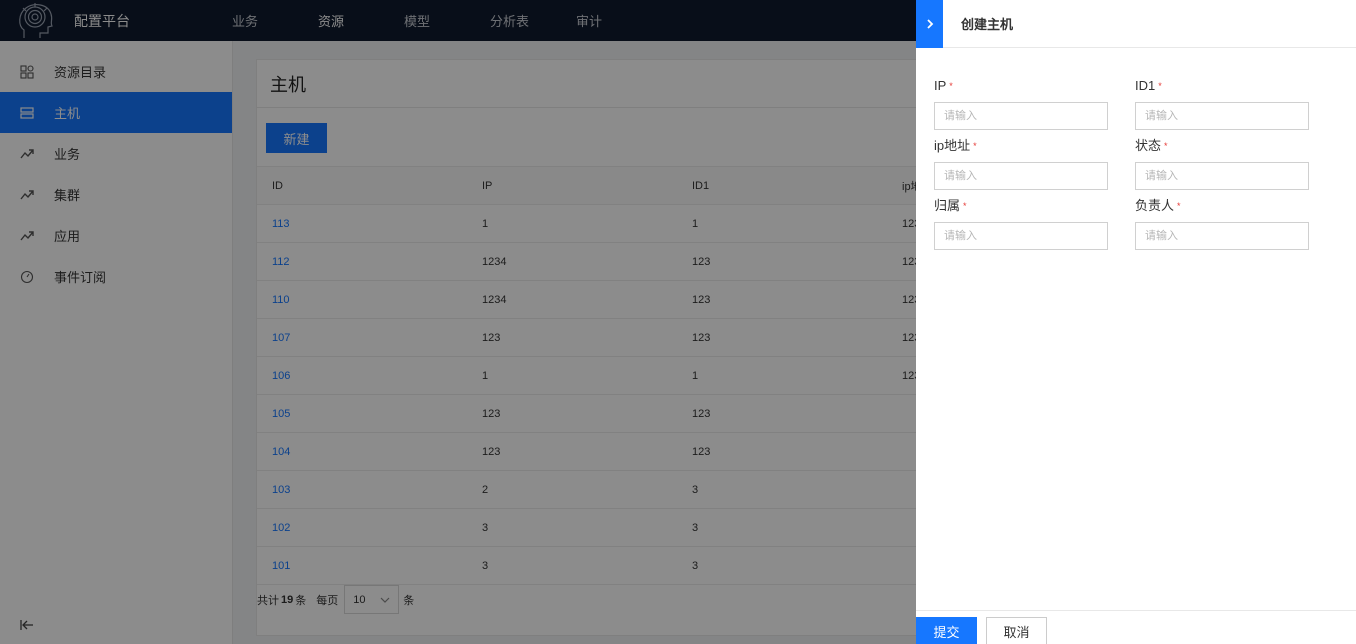 Image resolution: width=1356 pixels, height=644 pixels. What do you see at coordinates (950, 205) in the screenshot?
I see `field-label: 归属 *` at bounding box center [950, 205].